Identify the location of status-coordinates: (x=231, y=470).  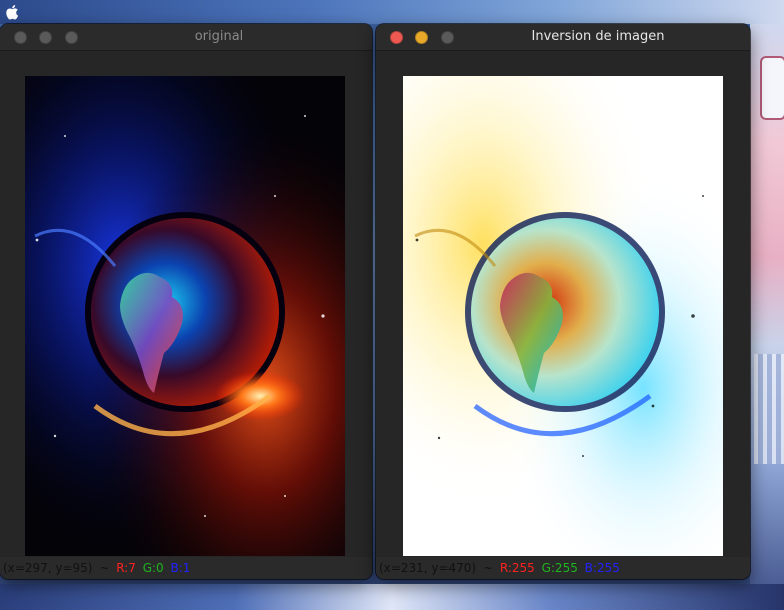
(428, 568).